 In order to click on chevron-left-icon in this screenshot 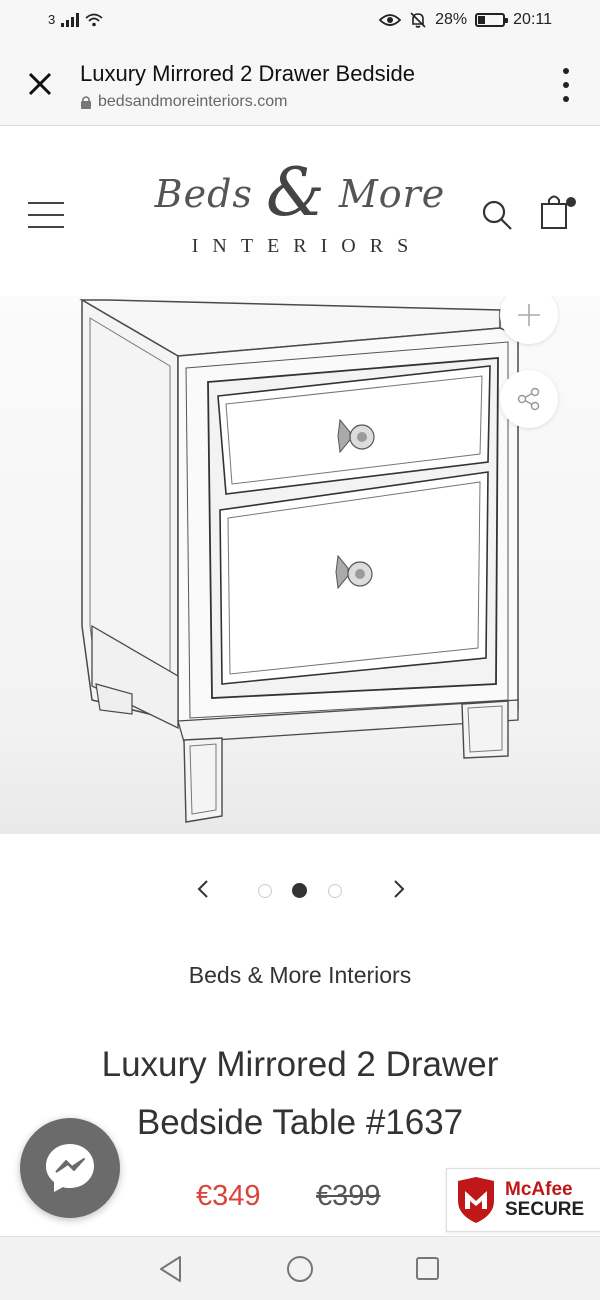, I will do `click(202, 889)`.